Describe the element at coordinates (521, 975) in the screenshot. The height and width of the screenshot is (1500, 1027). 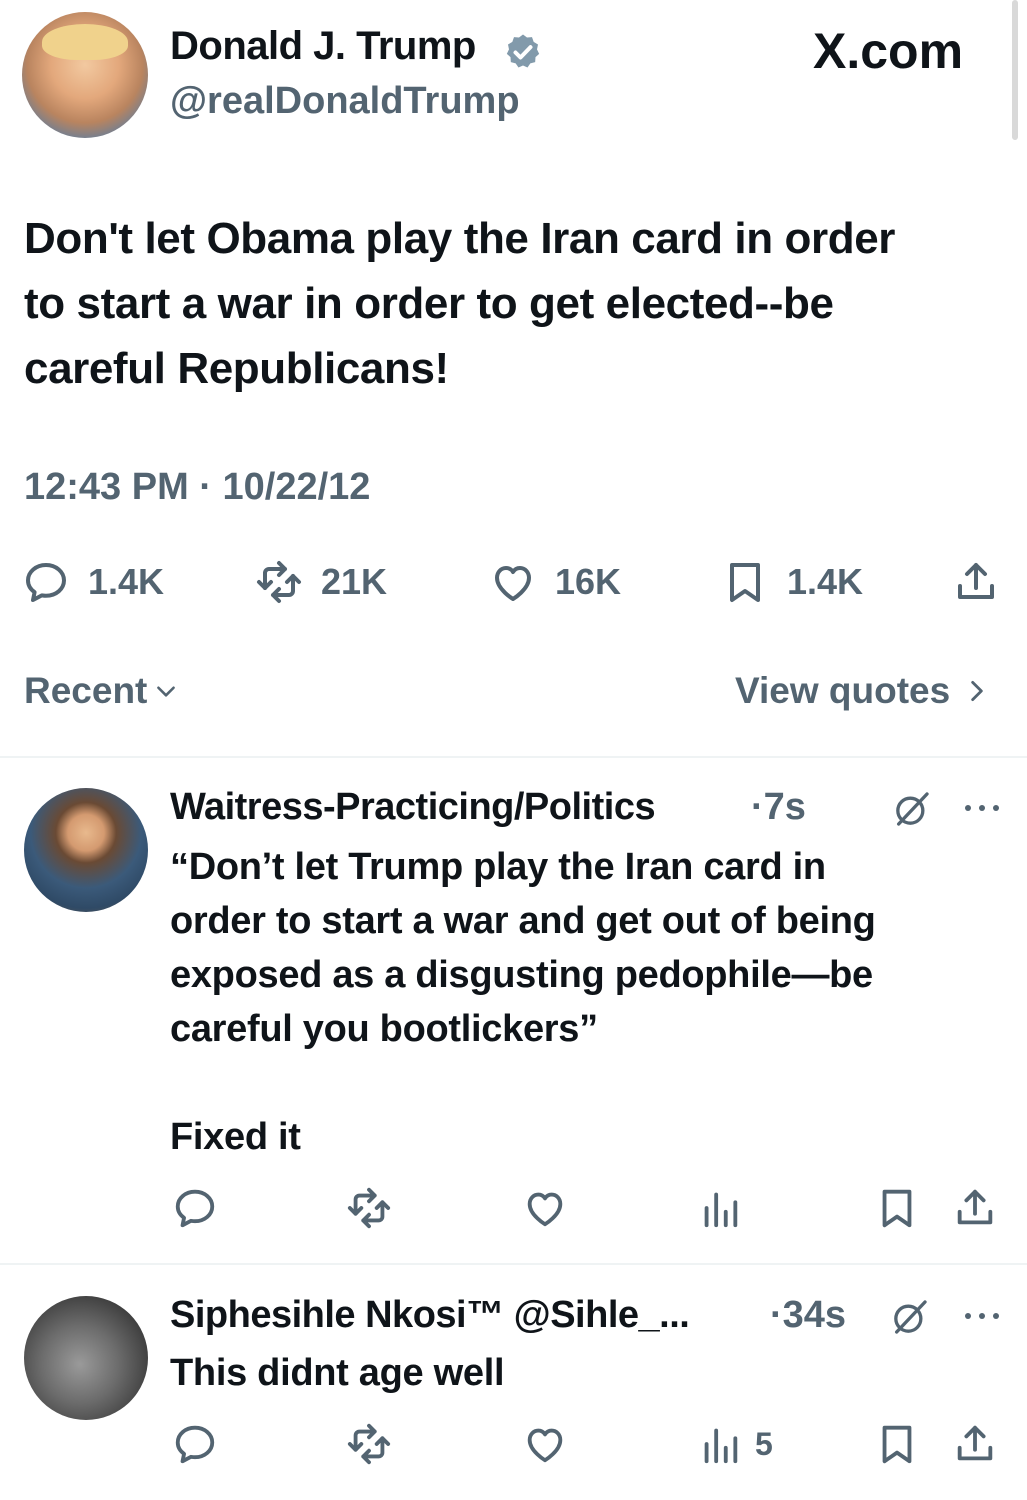
I see `reply-text-line: exposed as a disgusting pedophile—be` at that location.